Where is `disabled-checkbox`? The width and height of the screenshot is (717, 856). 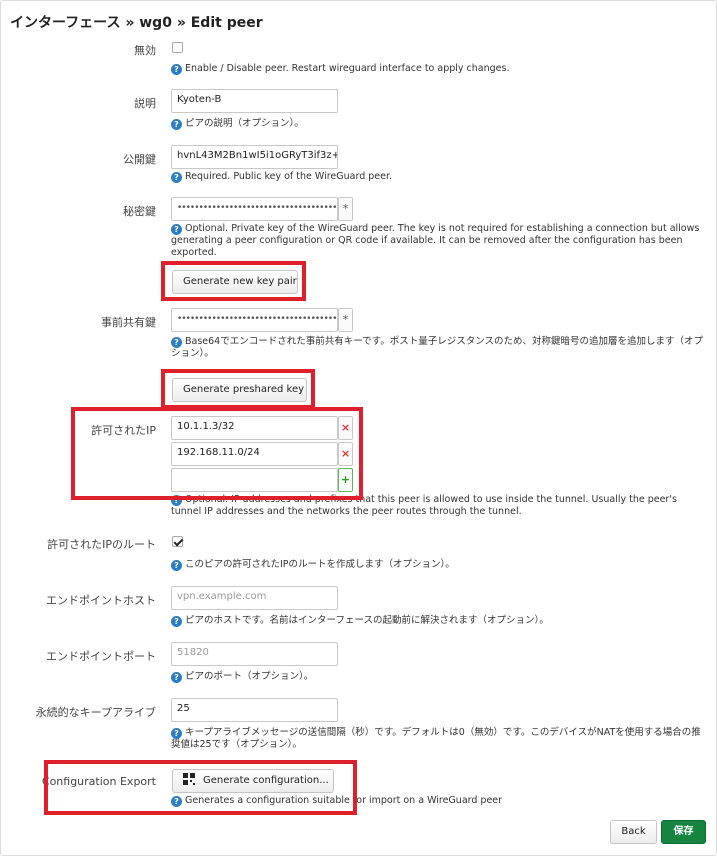
disabled-checkbox is located at coordinates (177, 47).